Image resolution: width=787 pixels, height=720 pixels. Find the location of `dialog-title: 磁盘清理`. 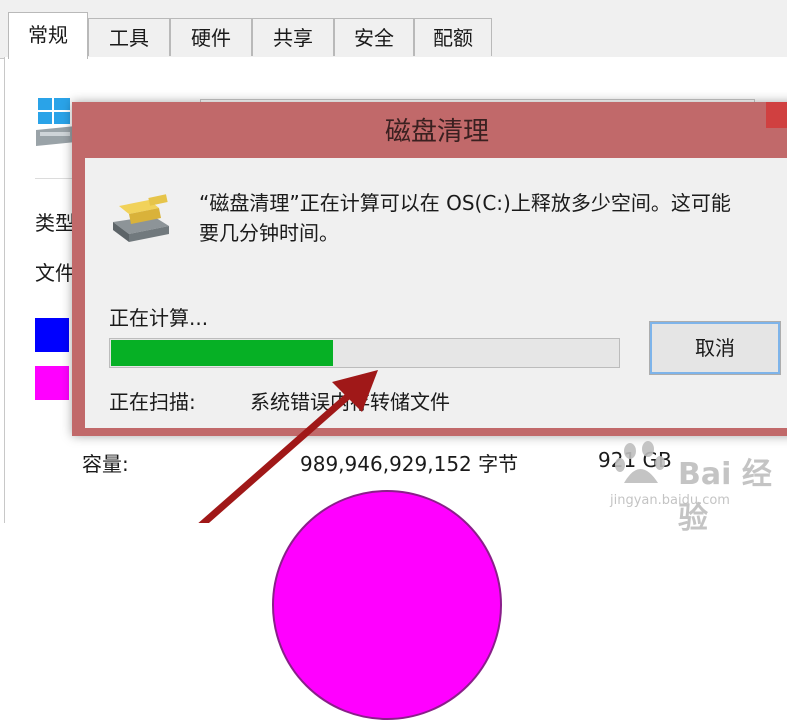

dialog-title: 磁盘清理 is located at coordinates (436, 132).